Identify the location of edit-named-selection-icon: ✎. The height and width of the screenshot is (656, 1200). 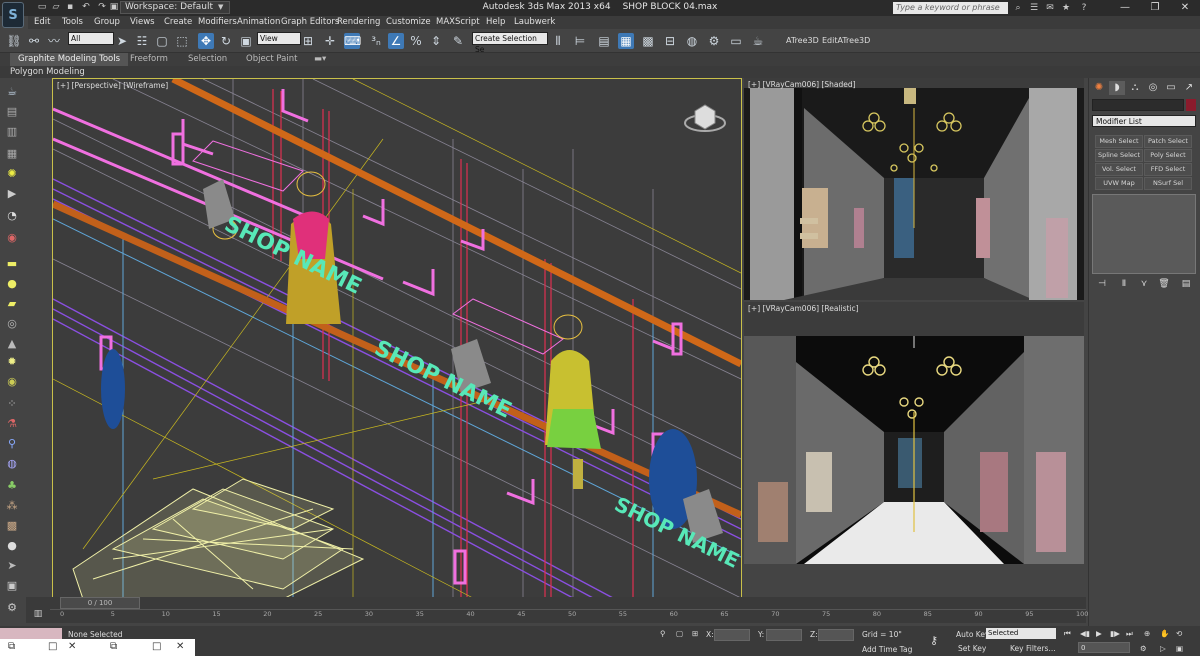
(458, 41).